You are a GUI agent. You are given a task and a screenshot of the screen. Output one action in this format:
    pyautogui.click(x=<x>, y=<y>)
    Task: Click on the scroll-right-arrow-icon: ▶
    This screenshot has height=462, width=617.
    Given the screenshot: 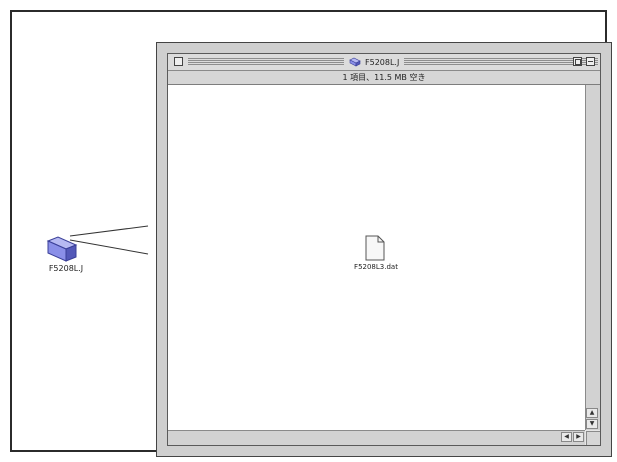 What is the action you would take?
    pyautogui.click(x=578, y=437)
    